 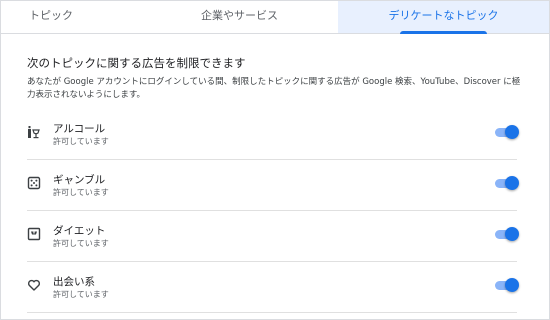 What do you see at coordinates (79, 180) in the screenshot?
I see `topic-name: ギャンブル` at bounding box center [79, 180].